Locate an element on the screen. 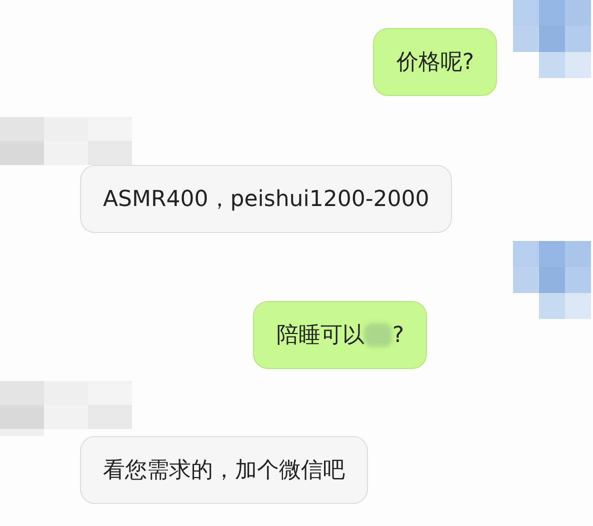 The width and height of the screenshot is (593, 526). message-text: ASMR400，peishui1200-2000 is located at coordinates (266, 200).